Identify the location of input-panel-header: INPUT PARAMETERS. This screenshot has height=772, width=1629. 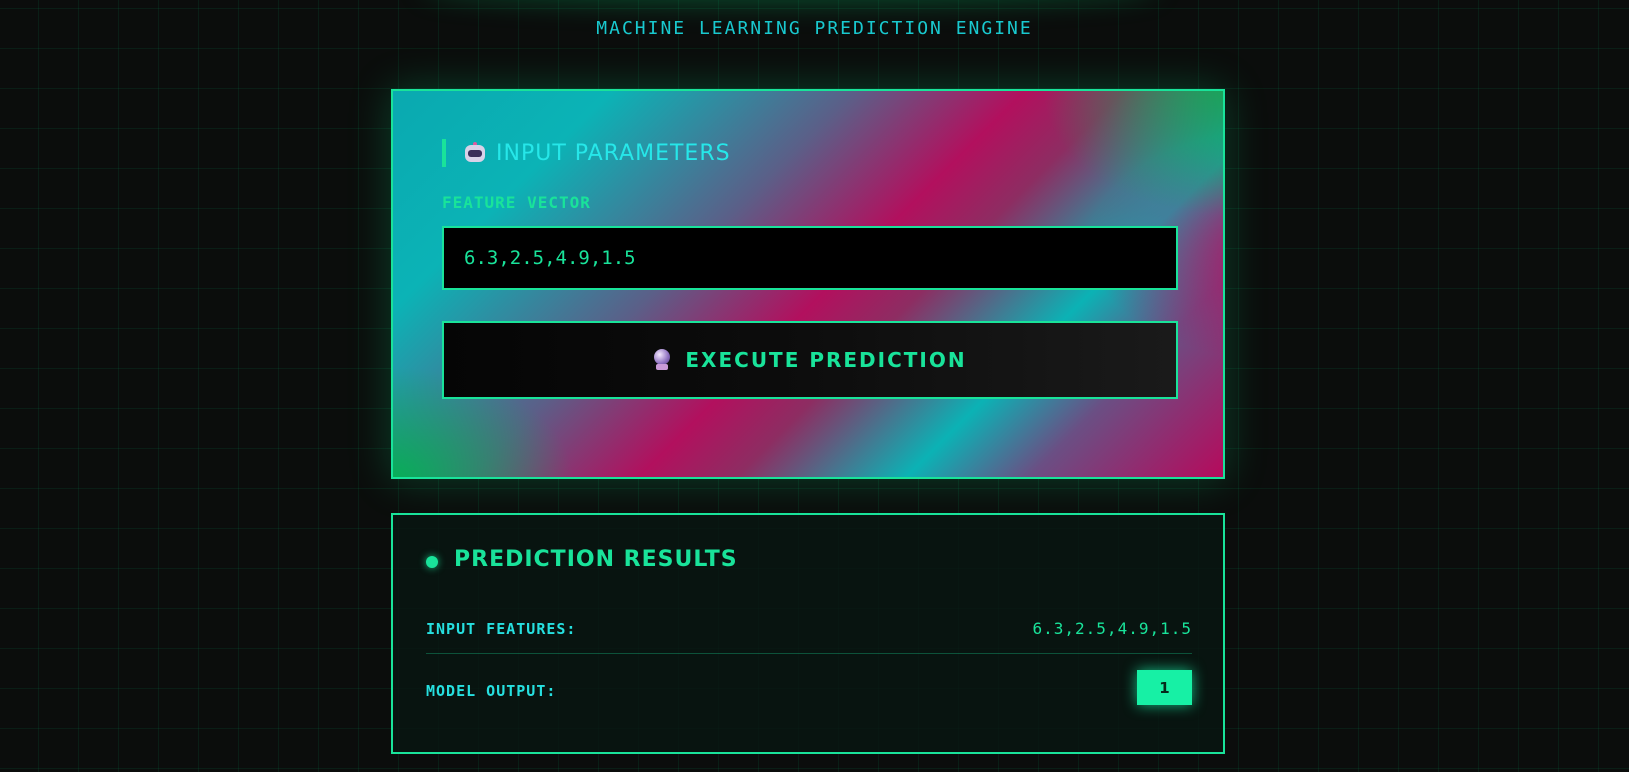
(586, 153).